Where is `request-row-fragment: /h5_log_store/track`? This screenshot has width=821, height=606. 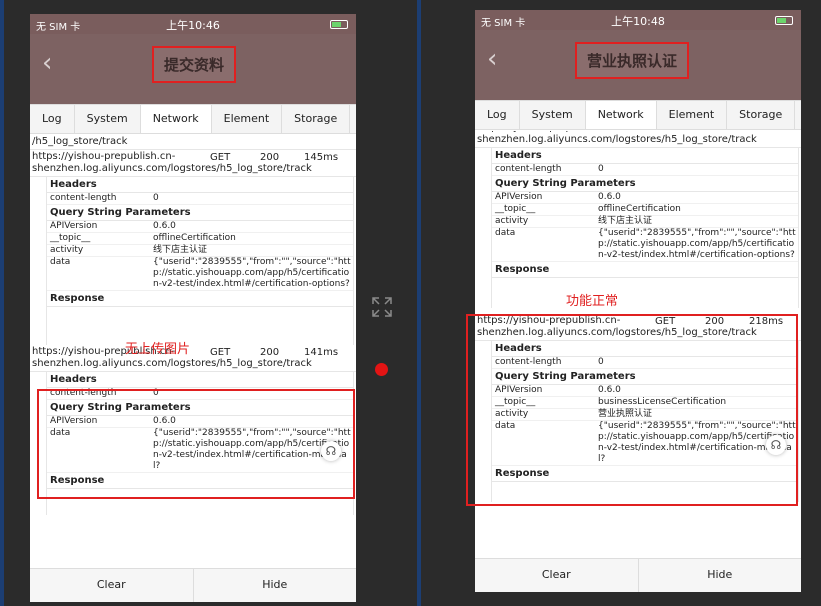
request-row-fragment: /h5_log_store/track is located at coordinates (193, 142).